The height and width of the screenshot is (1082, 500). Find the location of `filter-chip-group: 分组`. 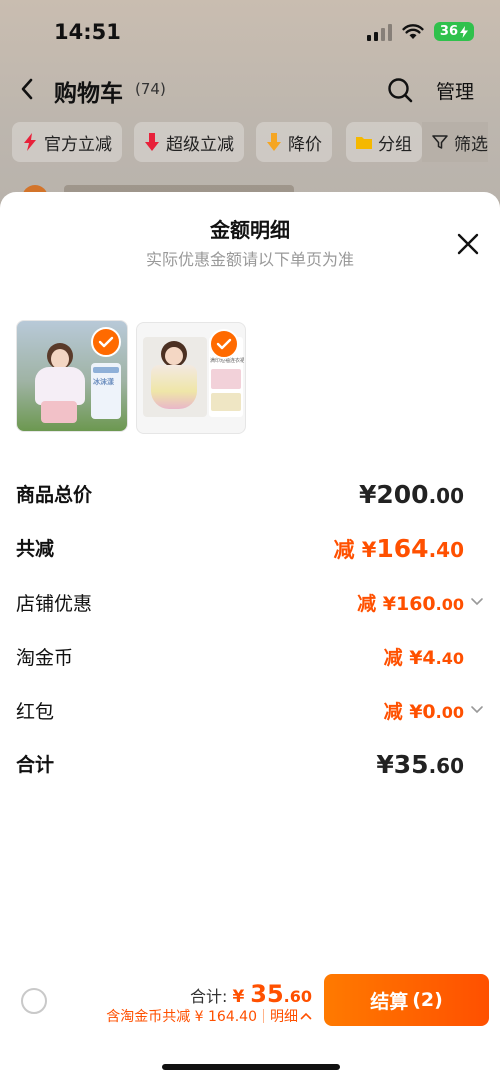

filter-chip-group: 分组 is located at coordinates (384, 142).